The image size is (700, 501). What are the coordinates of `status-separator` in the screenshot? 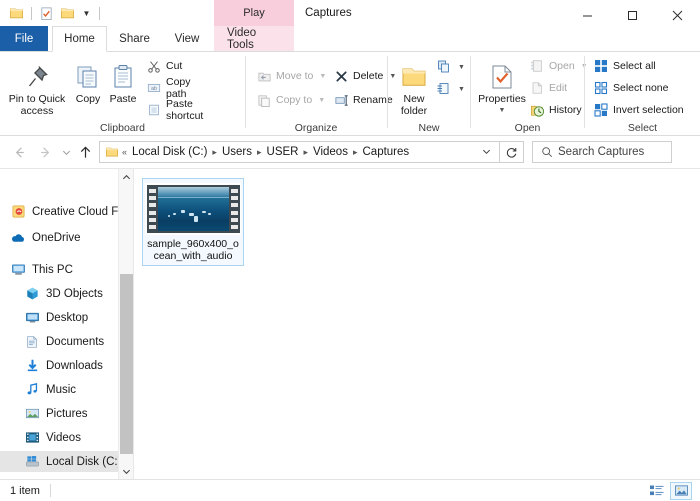 It's located at (50, 490).